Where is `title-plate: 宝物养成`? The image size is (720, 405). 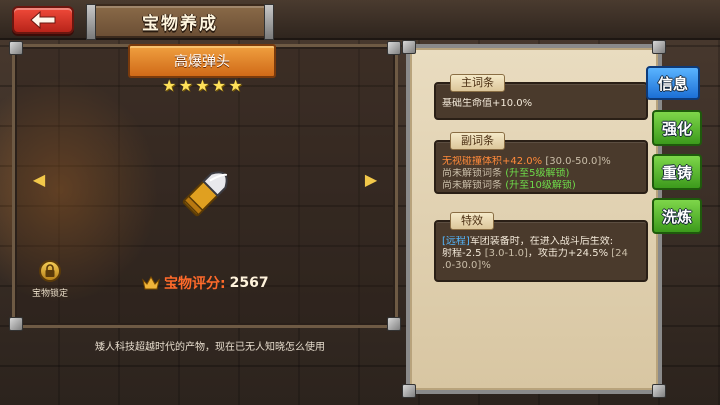 title-plate: 宝物养成 is located at coordinates (180, 22).